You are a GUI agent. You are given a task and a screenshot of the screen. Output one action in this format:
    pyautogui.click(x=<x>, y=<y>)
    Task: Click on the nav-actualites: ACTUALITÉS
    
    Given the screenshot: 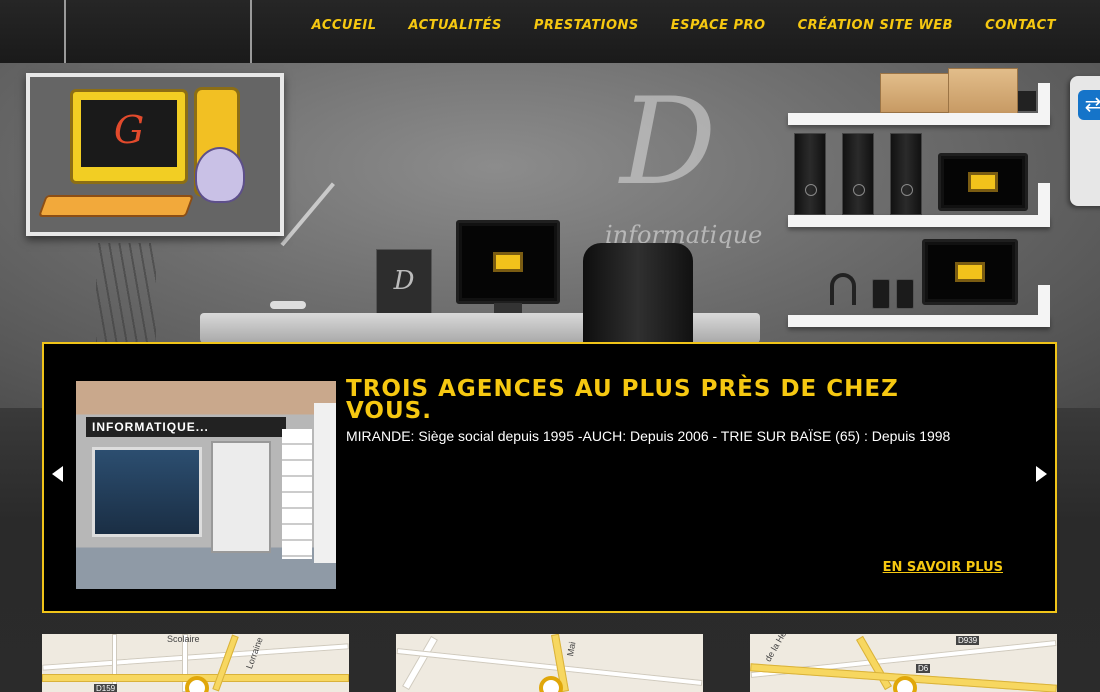 What is the action you would take?
    pyautogui.click(x=454, y=25)
    